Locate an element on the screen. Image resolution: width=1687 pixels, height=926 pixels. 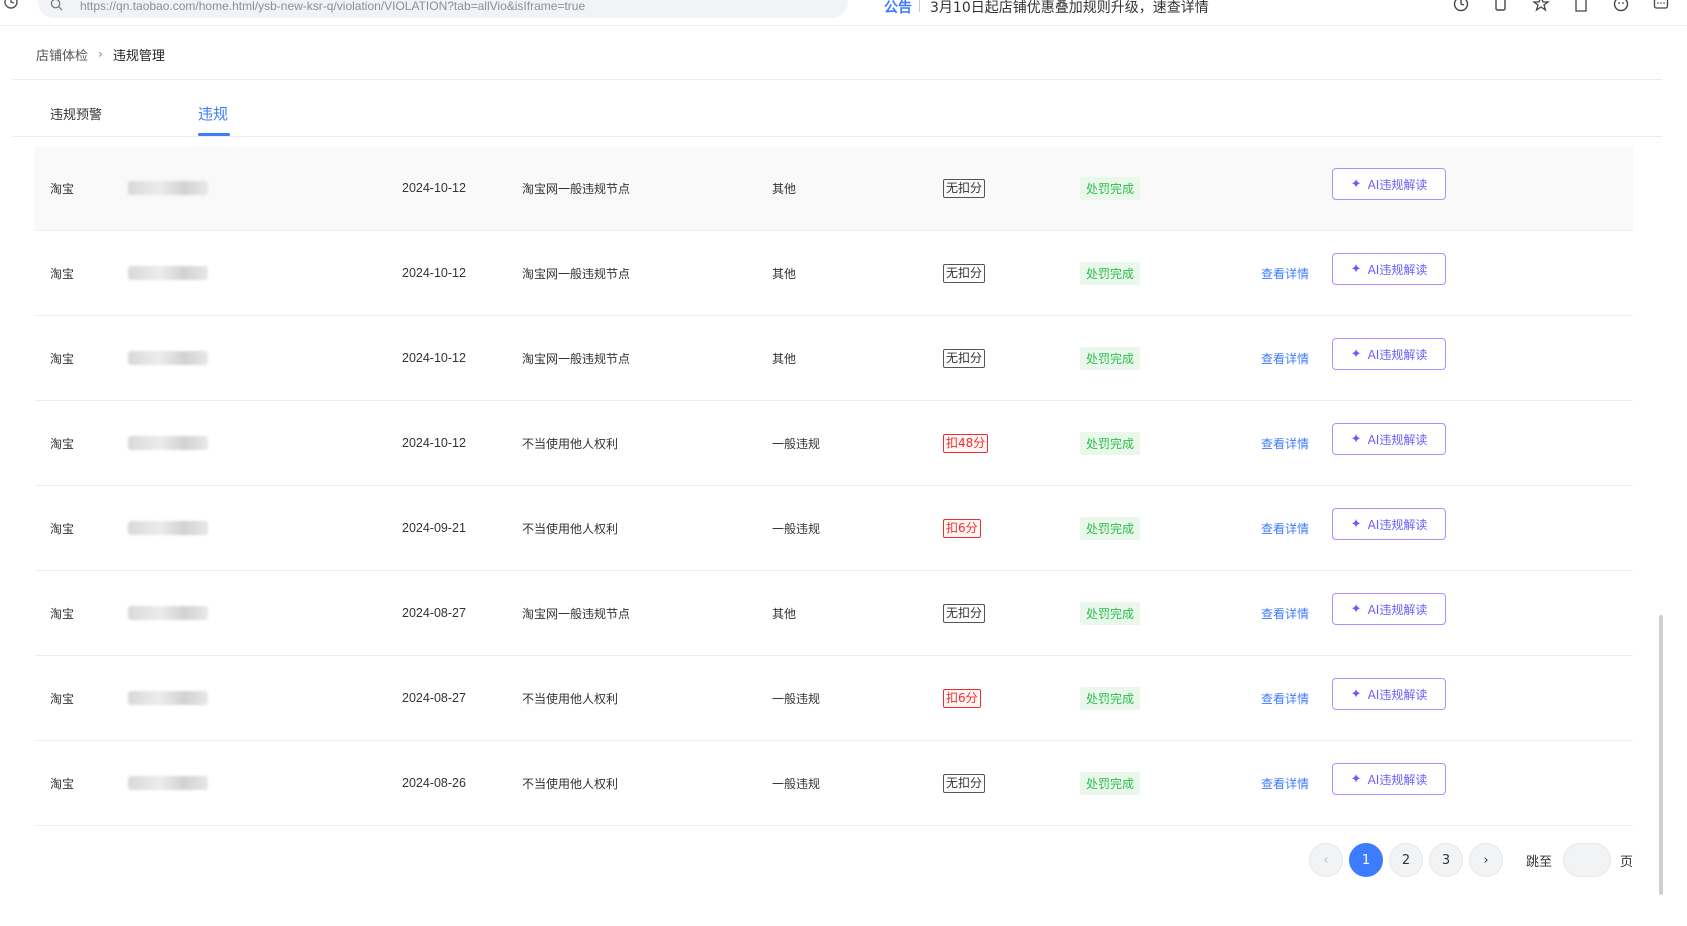
scrollbar-thumb is located at coordinates (1661, 755).